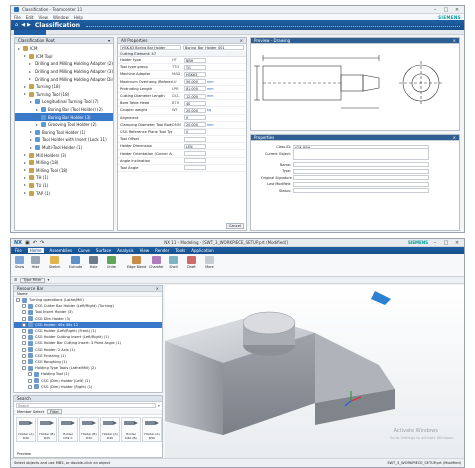 The height and width of the screenshot is (468, 475). I want to click on close-panel-icon: ×, so click(241, 40).